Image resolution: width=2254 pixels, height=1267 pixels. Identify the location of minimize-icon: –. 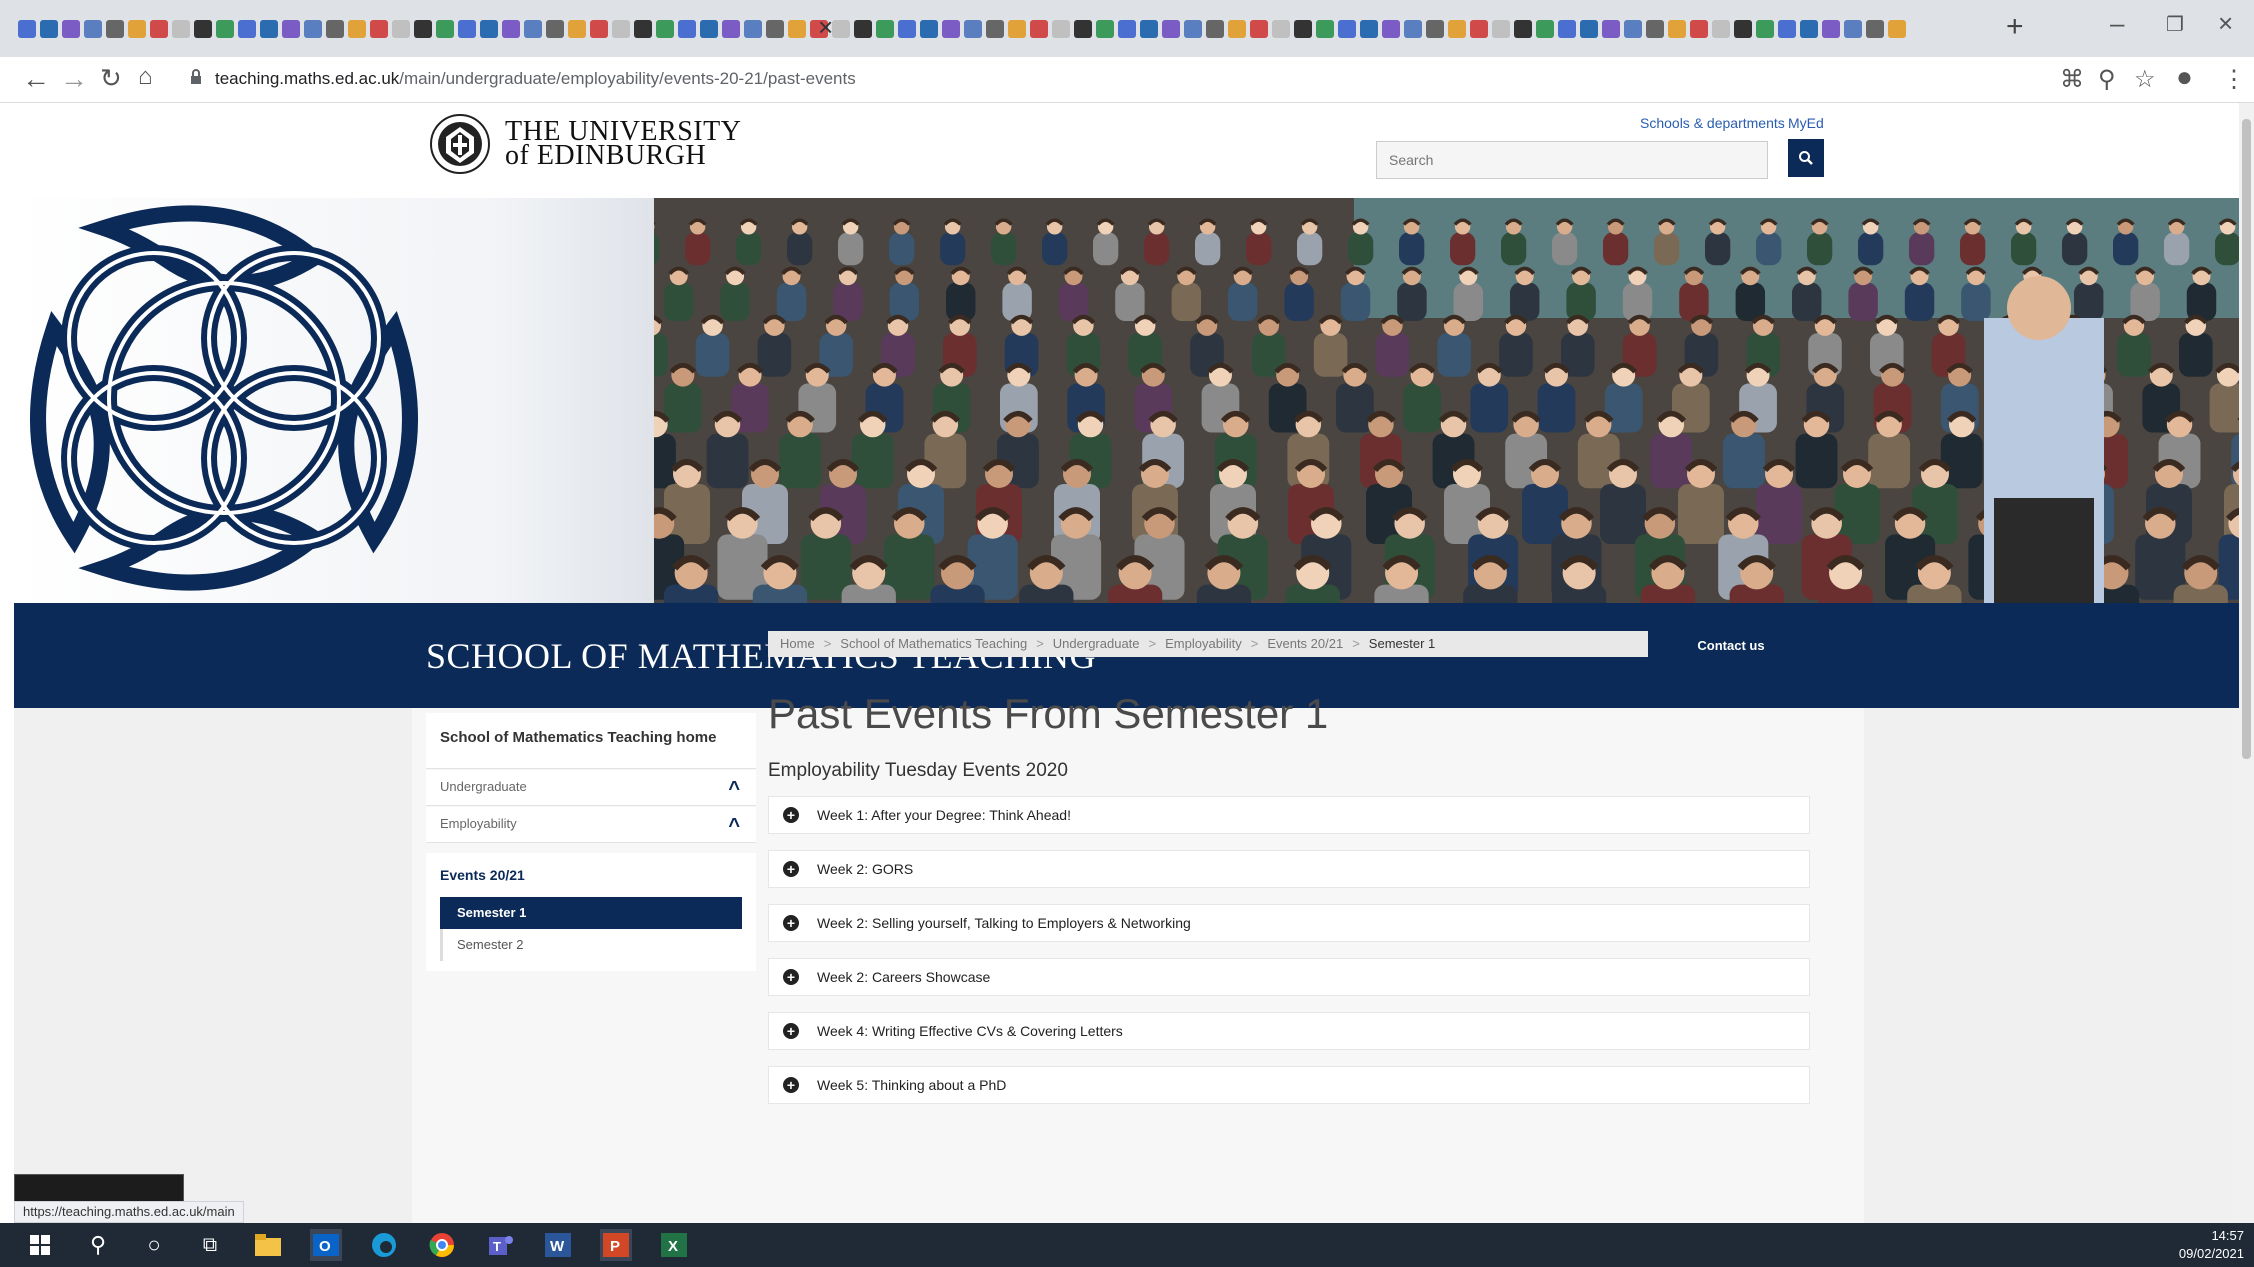
(2117, 23).